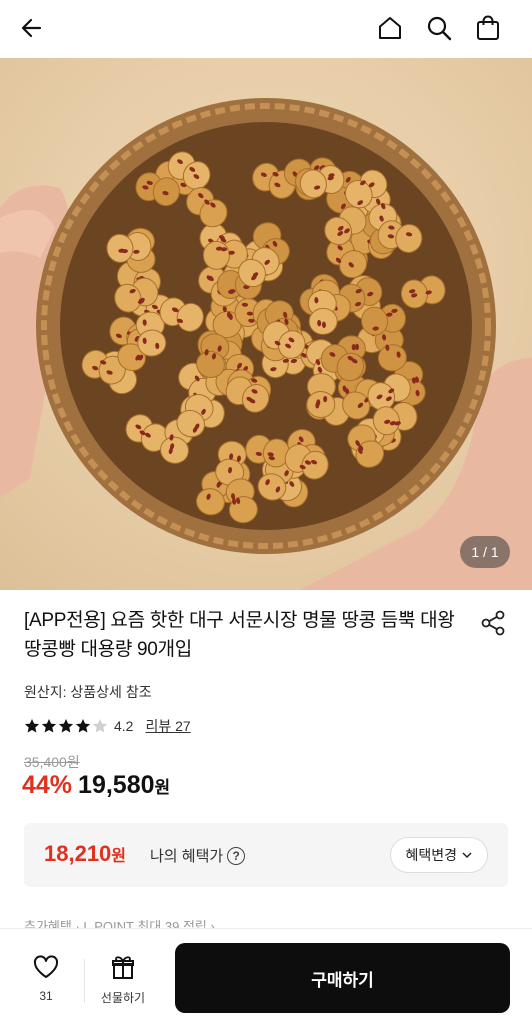  I want to click on benefit-box: 18,210원 나의 혜택가 ? 혜택변경, so click(266, 855).